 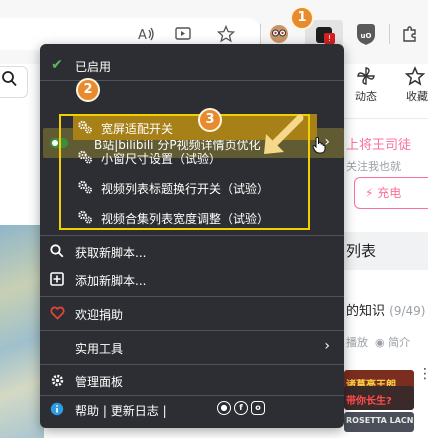 I want to click on extension-puzzle-icon, so click(x=410, y=34).